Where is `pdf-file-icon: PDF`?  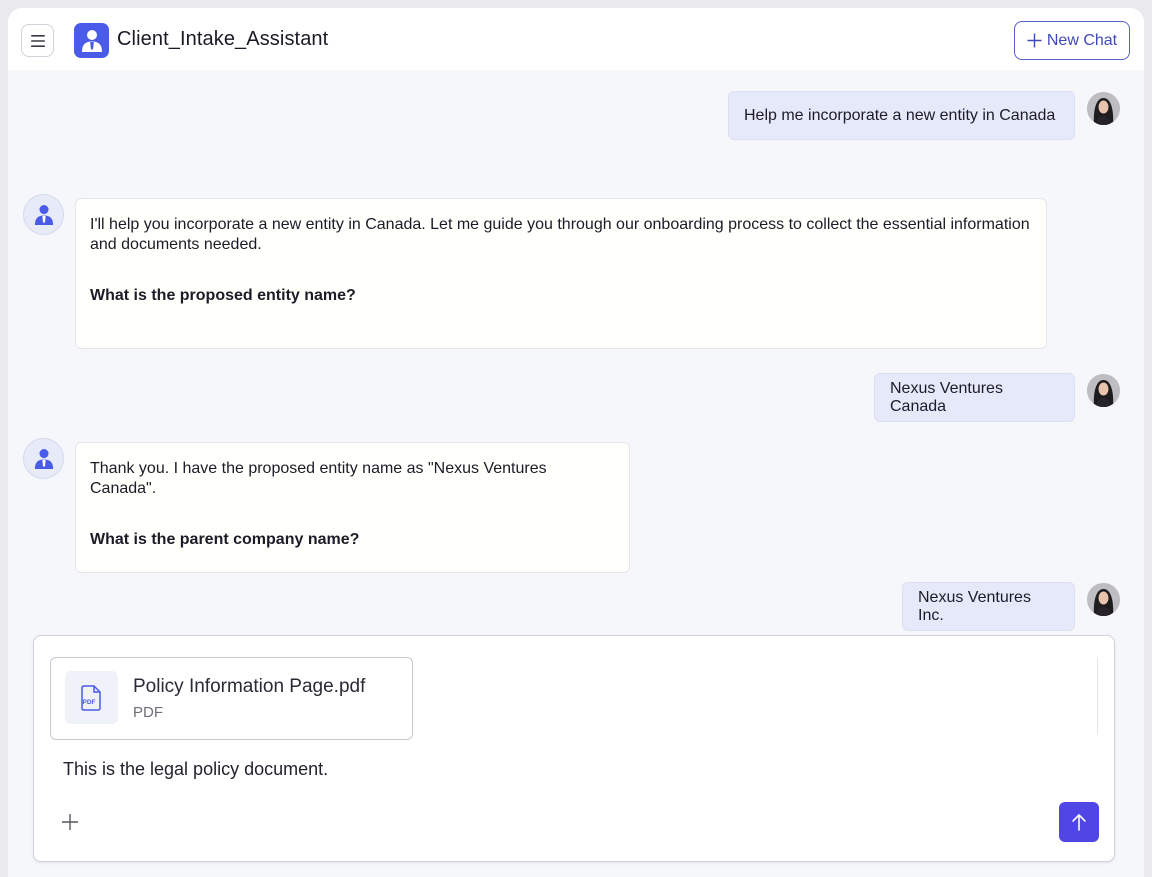
pdf-file-icon: PDF is located at coordinates (90, 697).